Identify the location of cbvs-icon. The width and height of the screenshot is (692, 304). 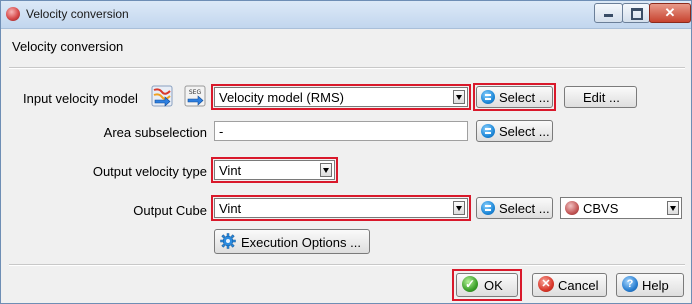
(572, 208).